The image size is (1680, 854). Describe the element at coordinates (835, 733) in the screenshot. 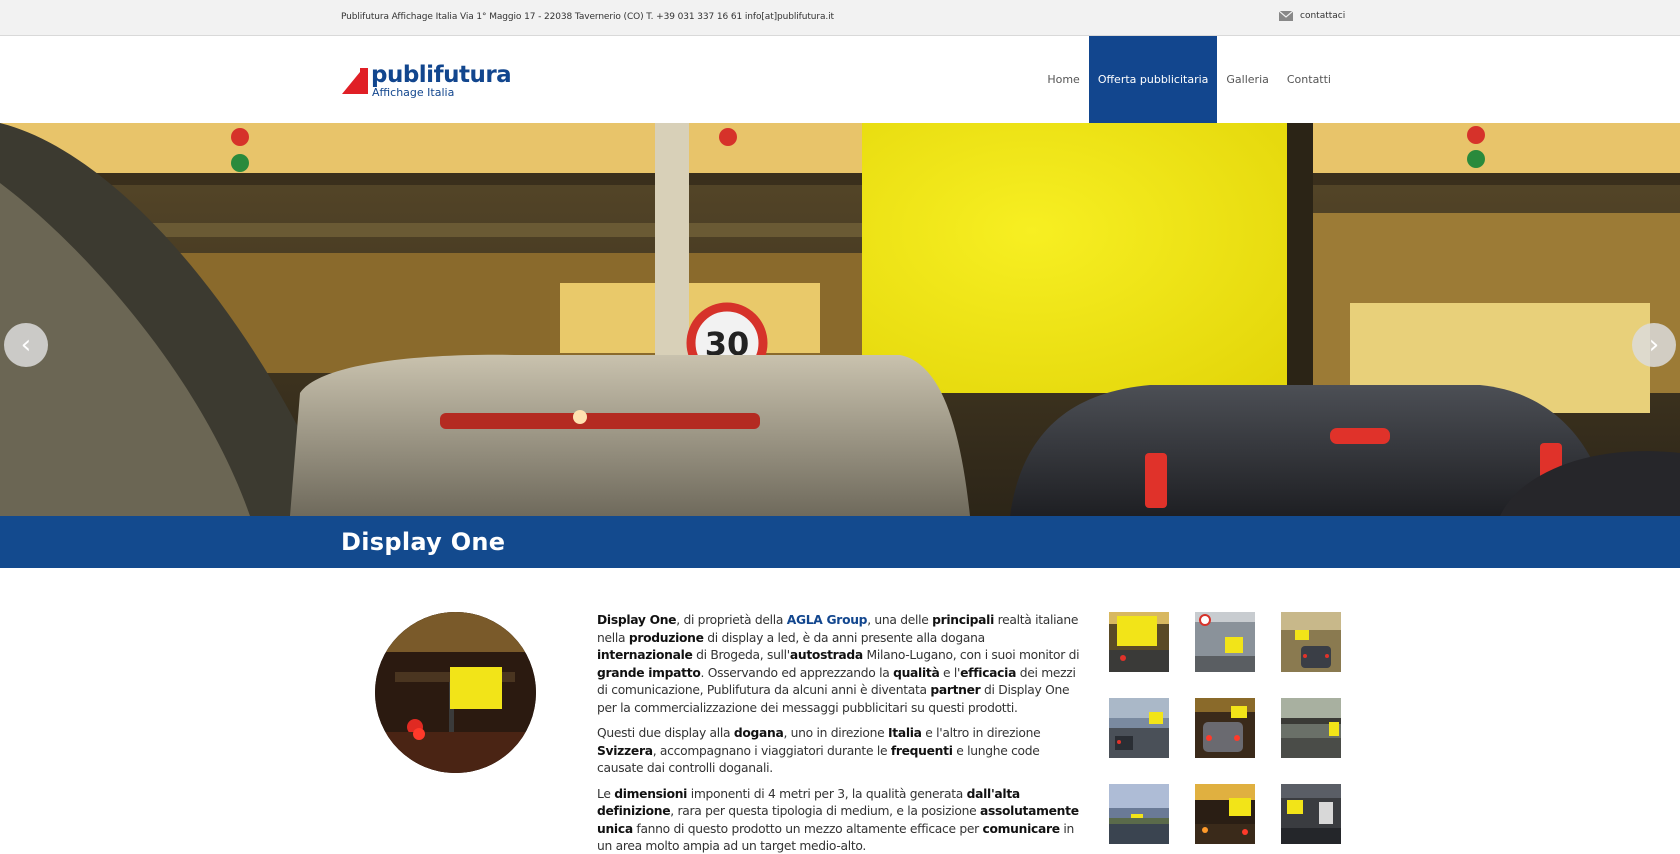

I see `body-text: , uno in direzione` at that location.